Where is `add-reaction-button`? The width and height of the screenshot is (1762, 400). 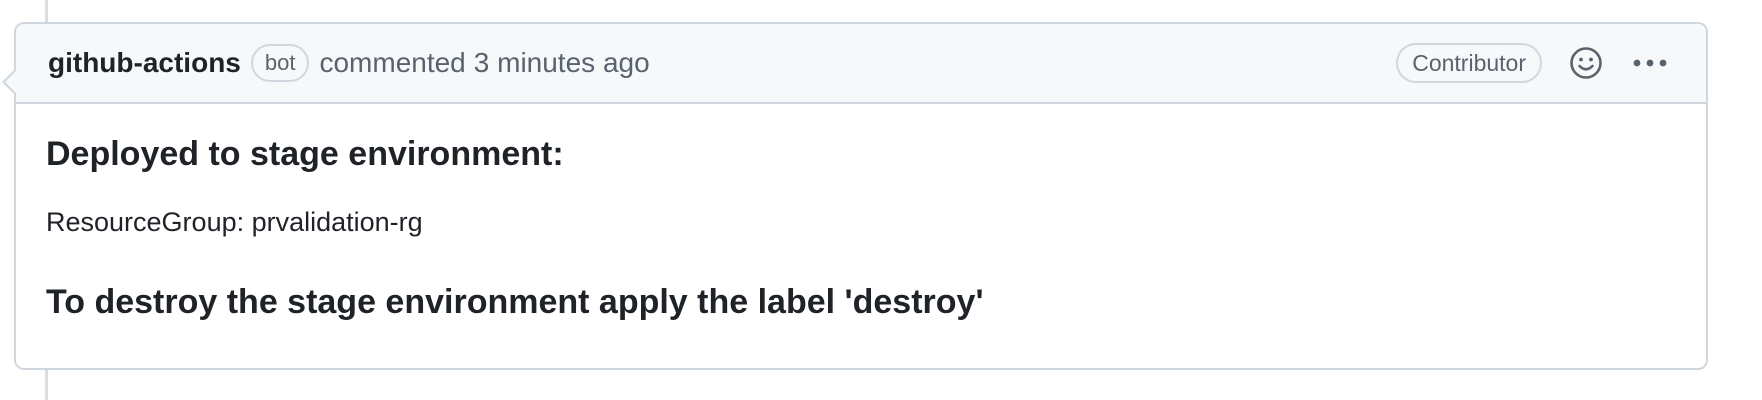
add-reaction-button is located at coordinates (1586, 63).